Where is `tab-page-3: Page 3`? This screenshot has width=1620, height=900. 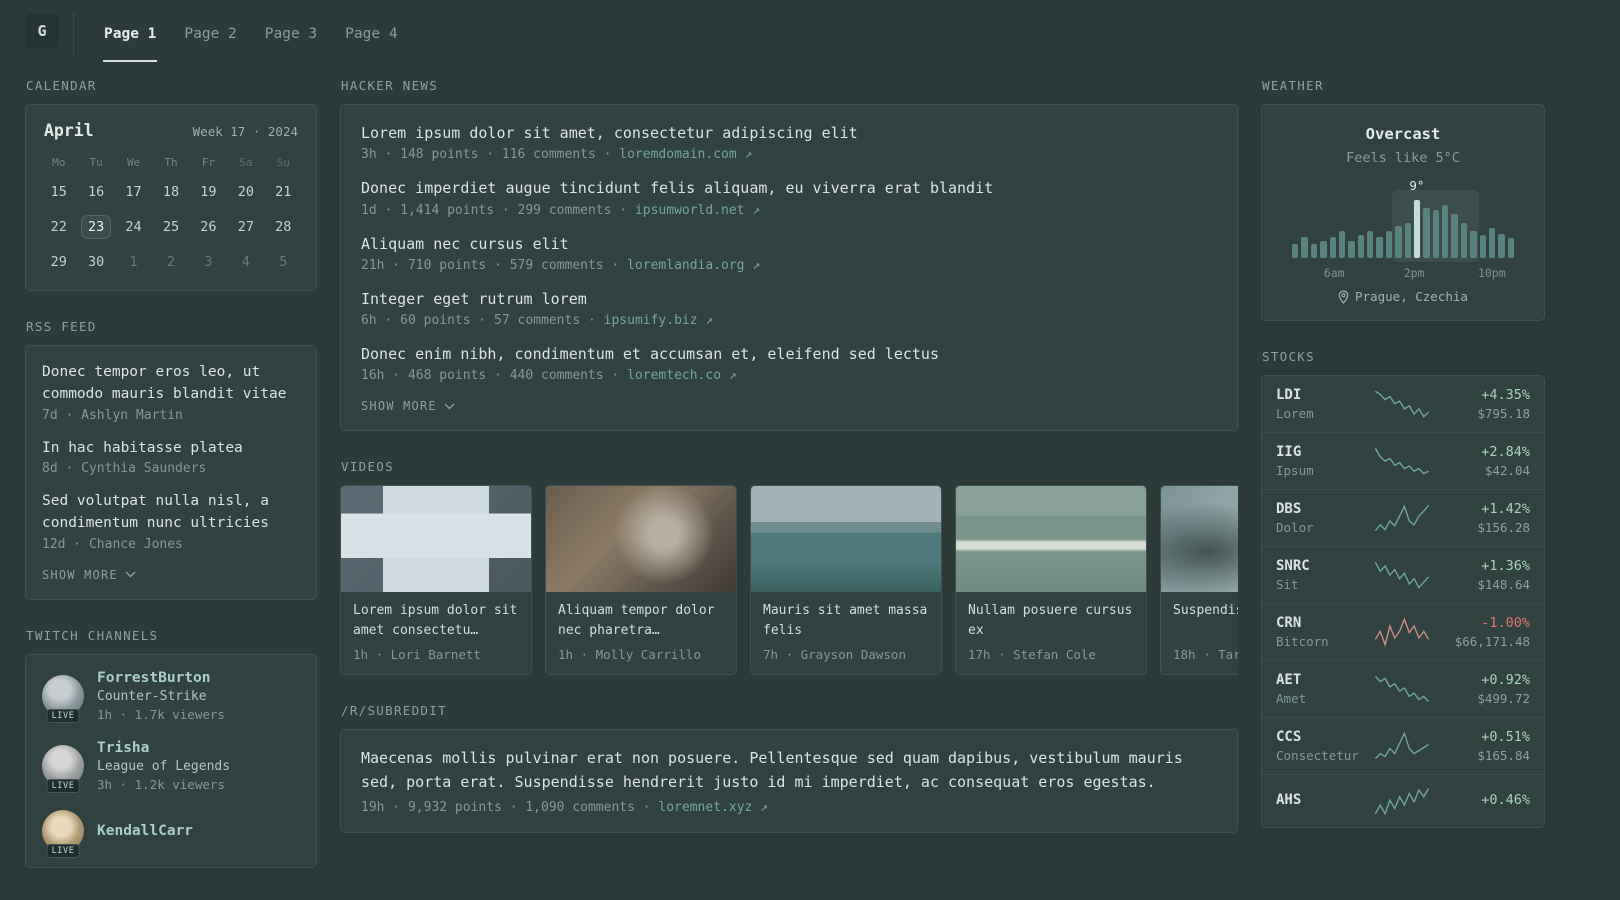 tab-page-3: Page 3 is located at coordinates (291, 34).